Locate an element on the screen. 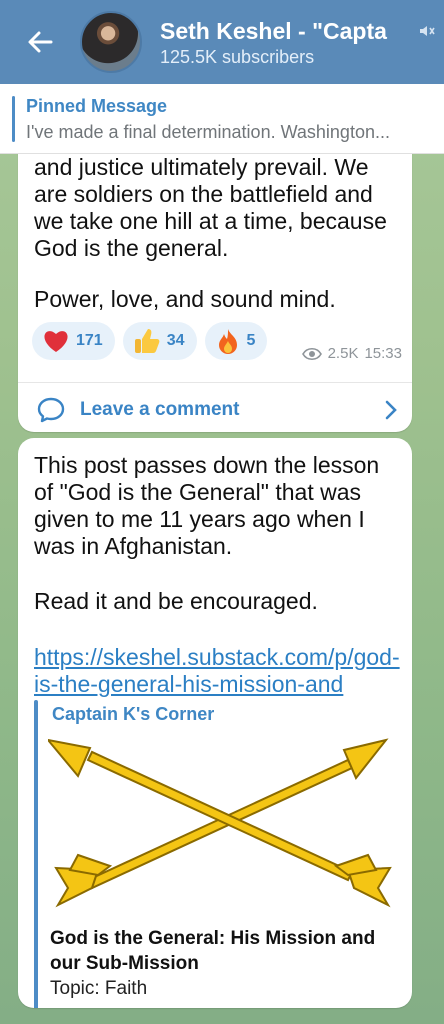  preview-description: Topic: Faith is located at coordinates (99, 988).